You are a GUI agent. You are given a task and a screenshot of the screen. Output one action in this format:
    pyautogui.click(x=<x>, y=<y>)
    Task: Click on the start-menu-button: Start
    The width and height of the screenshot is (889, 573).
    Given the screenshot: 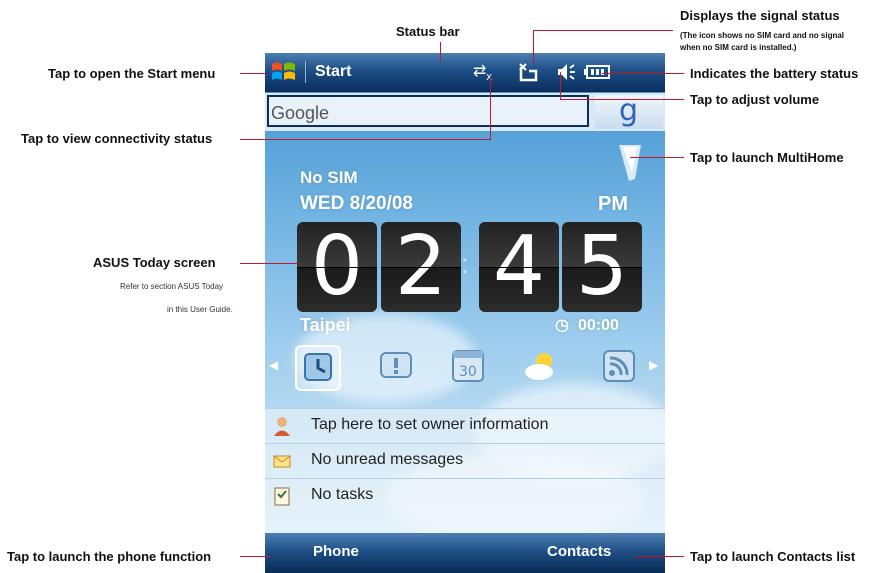 What is the action you would take?
    pyautogui.click(x=333, y=72)
    